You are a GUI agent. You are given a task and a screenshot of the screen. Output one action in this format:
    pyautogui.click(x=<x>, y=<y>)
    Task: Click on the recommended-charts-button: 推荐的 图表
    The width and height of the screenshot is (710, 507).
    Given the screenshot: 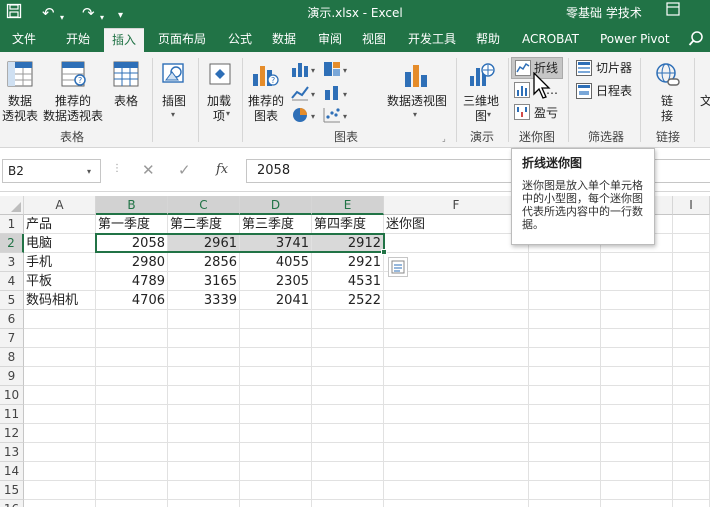 What is the action you would take?
    pyautogui.click(x=266, y=109)
    